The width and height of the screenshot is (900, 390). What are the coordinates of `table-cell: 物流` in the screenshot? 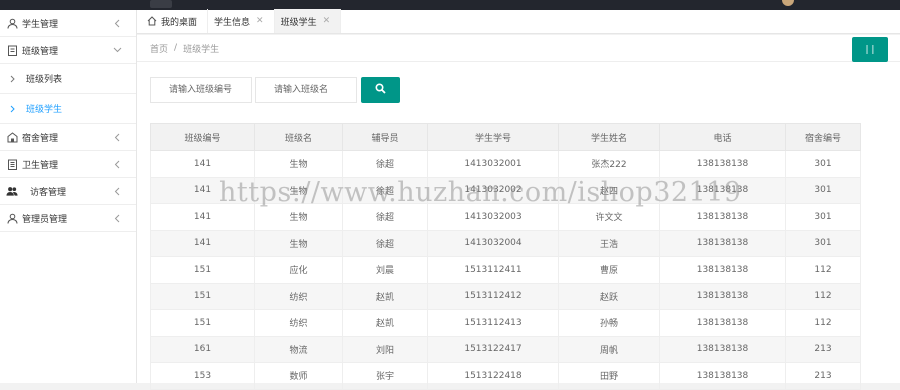 It's located at (298, 349).